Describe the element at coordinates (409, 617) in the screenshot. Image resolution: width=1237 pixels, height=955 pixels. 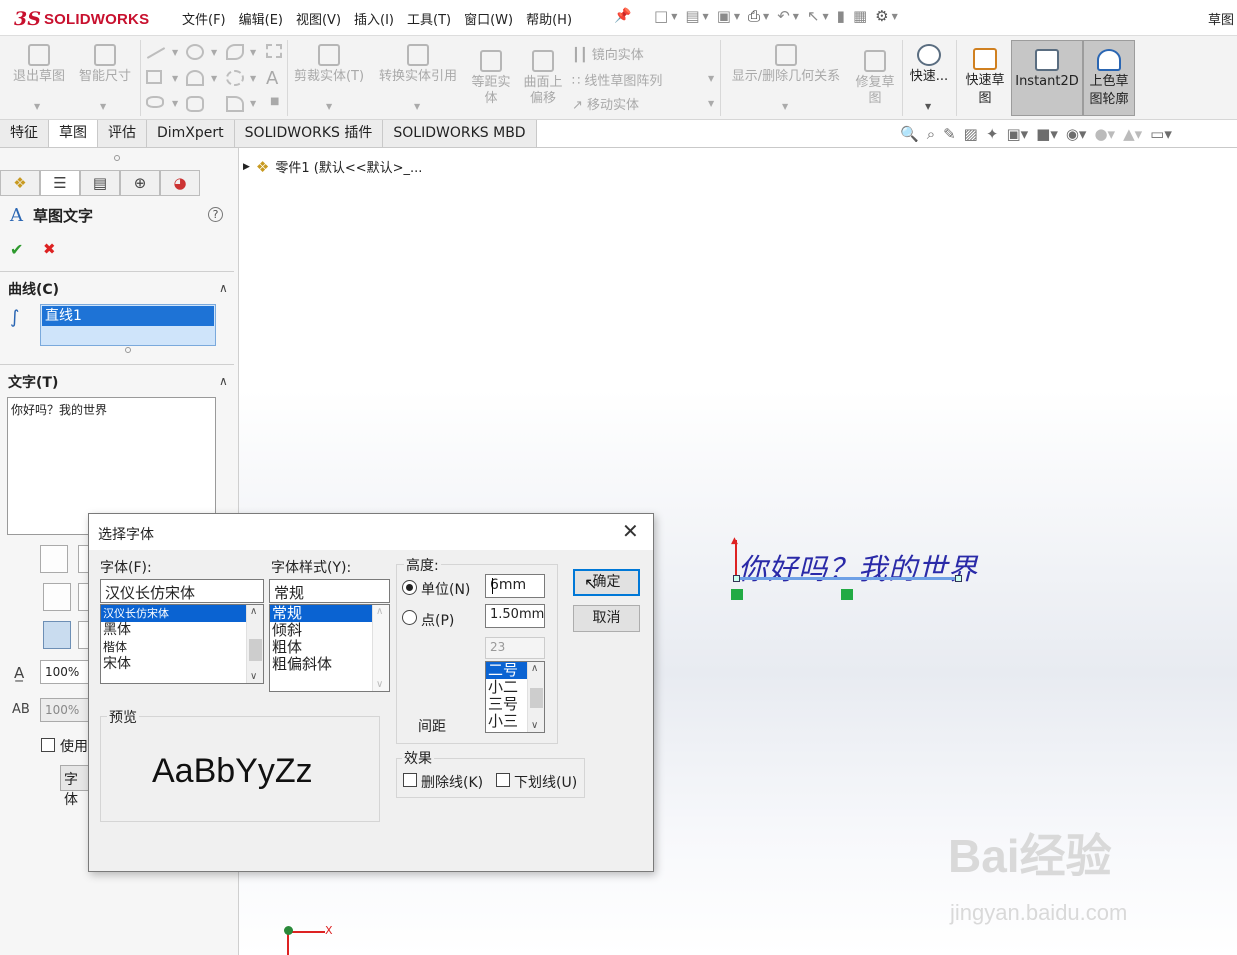
I see `points-radio` at that location.